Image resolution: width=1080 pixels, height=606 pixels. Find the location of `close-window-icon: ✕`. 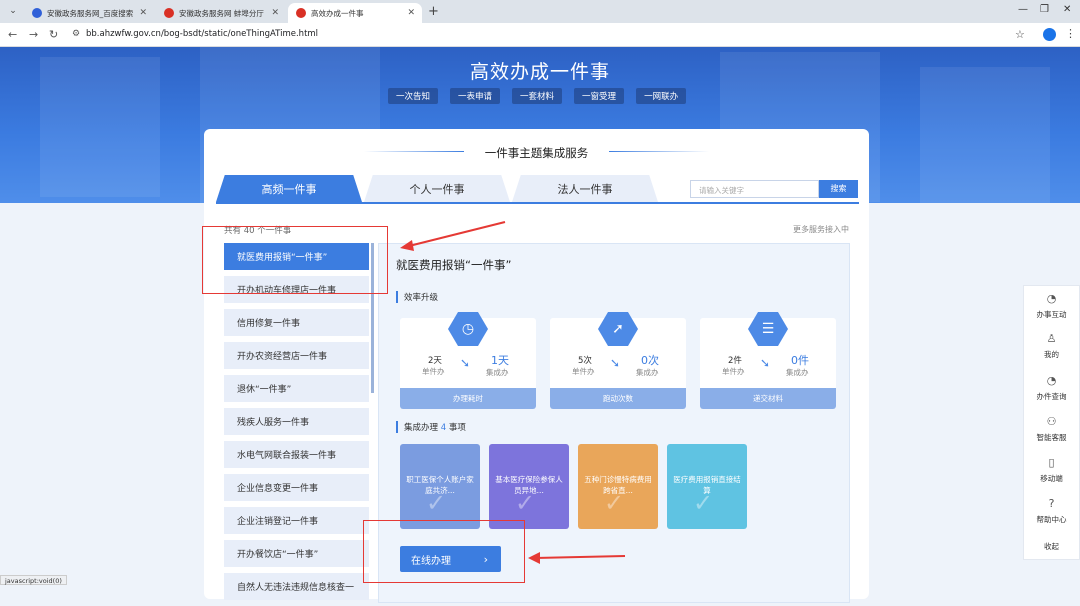

close-window-icon: ✕ is located at coordinates (1067, 9).